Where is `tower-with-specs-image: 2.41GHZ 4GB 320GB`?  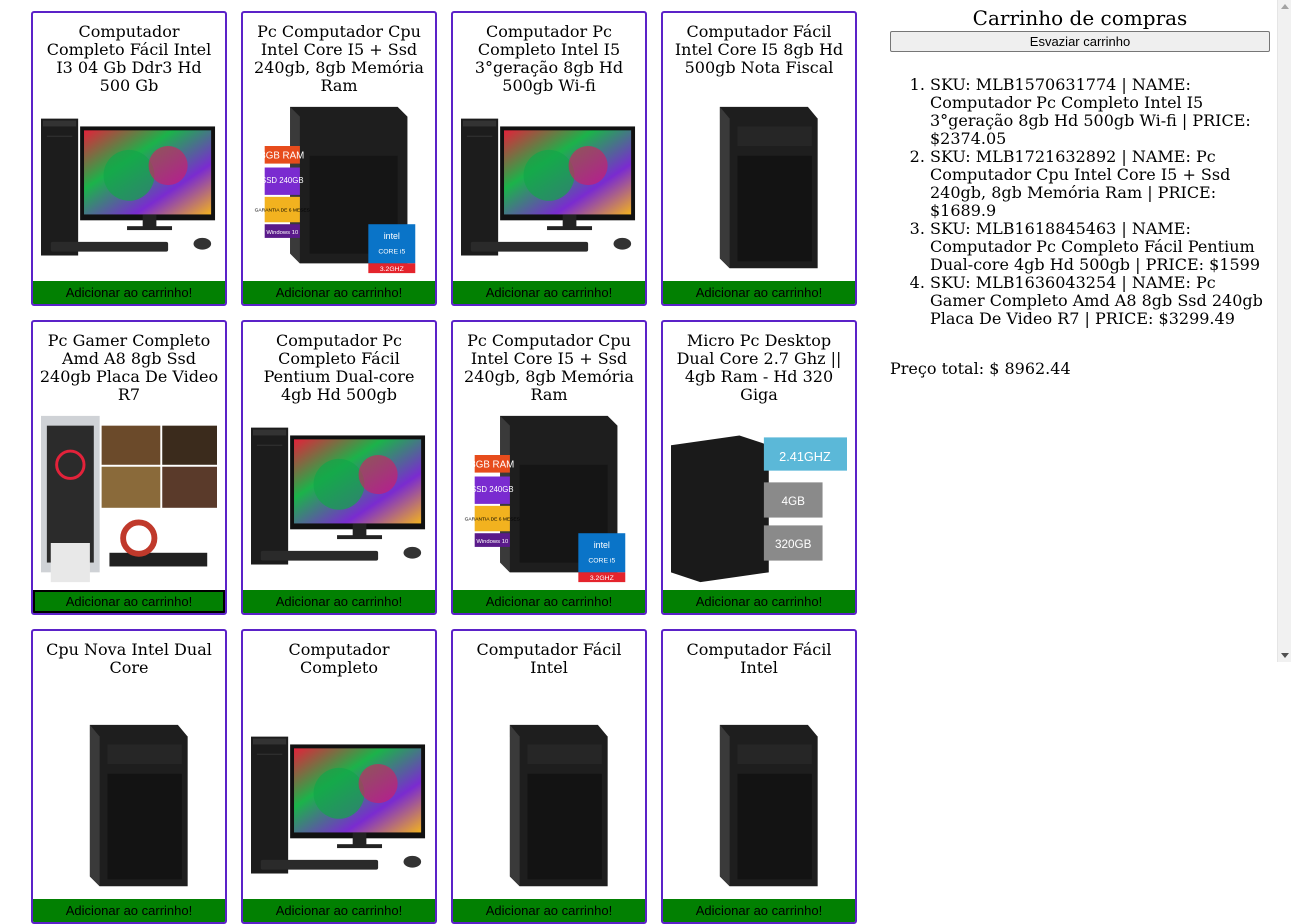
tower-with-specs-image: 2.41GHZ 4GB 320GB is located at coordinates (759, 499).